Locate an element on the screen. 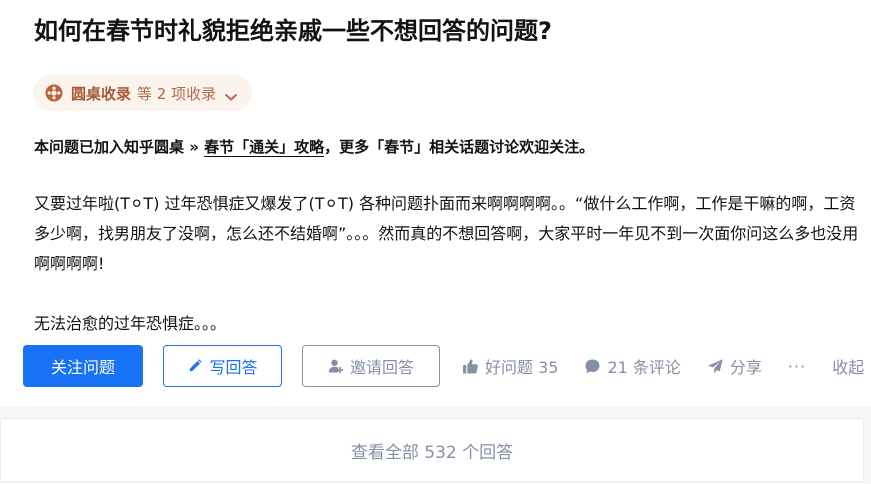 The width and height of the screenshot is (871, 484). good-question-button: 好问题 35 is located at coordinates (510, 366).